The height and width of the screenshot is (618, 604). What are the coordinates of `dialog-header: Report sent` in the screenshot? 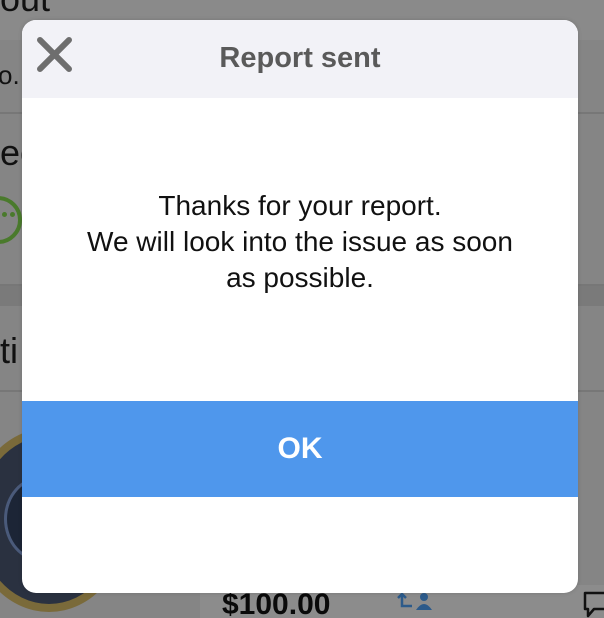 It's located at (300, 59).